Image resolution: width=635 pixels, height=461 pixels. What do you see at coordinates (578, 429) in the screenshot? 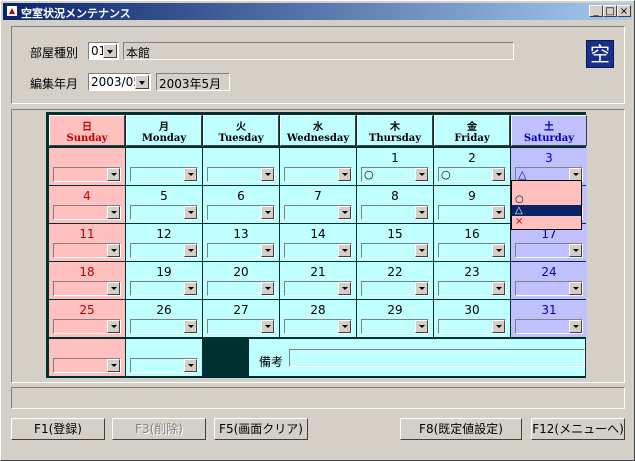
I see `menu-button: F12(メニューへ)` at bounding box center [578, 429].